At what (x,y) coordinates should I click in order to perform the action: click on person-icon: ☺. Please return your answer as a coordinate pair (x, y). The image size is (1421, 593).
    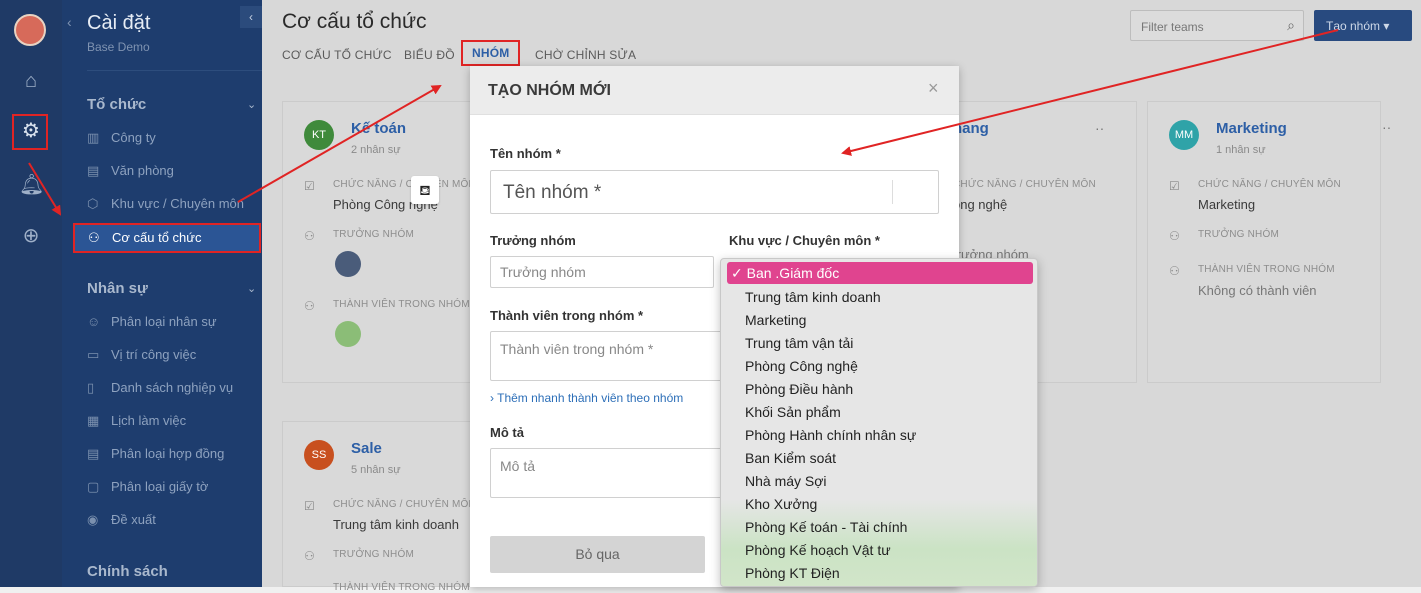
    Looking at the image, I should click on (94, 321).